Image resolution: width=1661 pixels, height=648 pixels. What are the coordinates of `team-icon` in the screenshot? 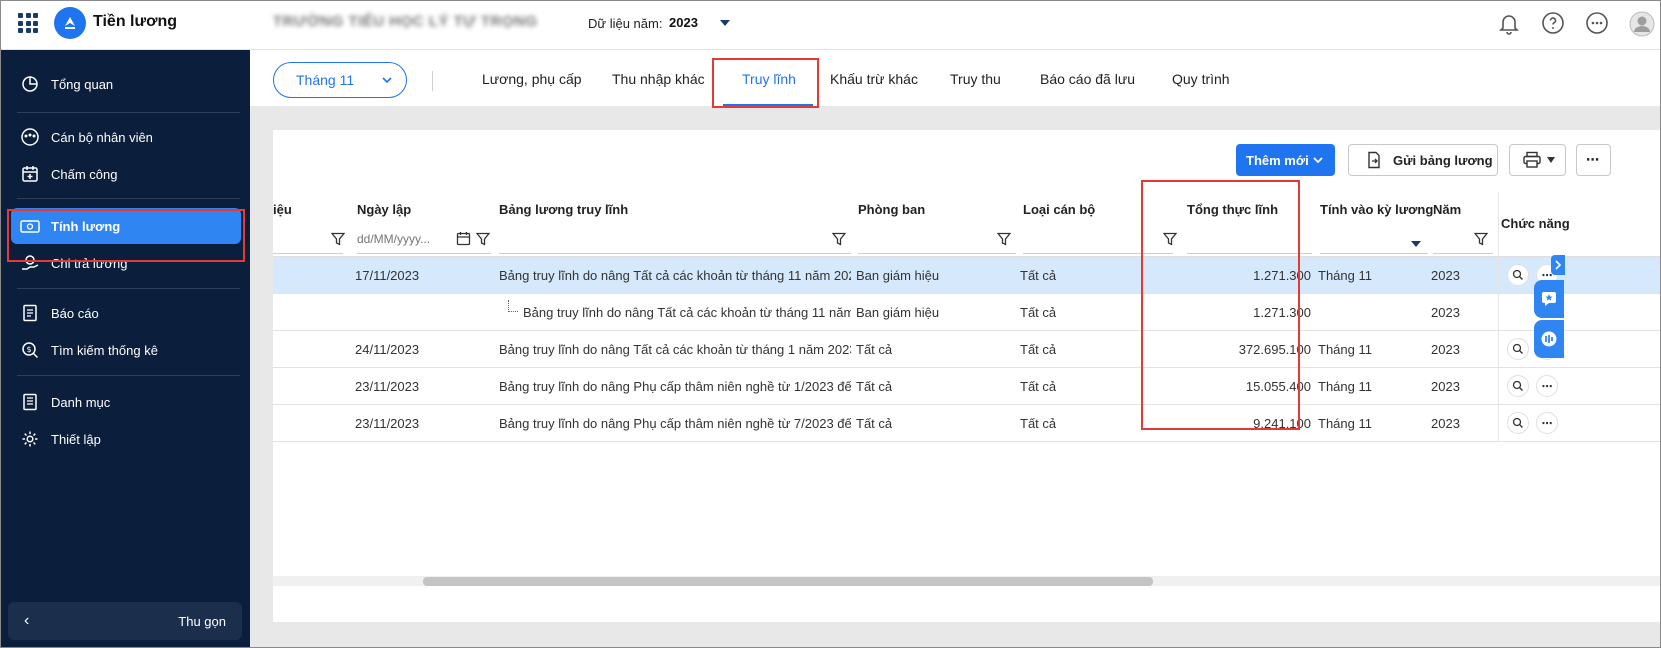 It's located at (30, 137).